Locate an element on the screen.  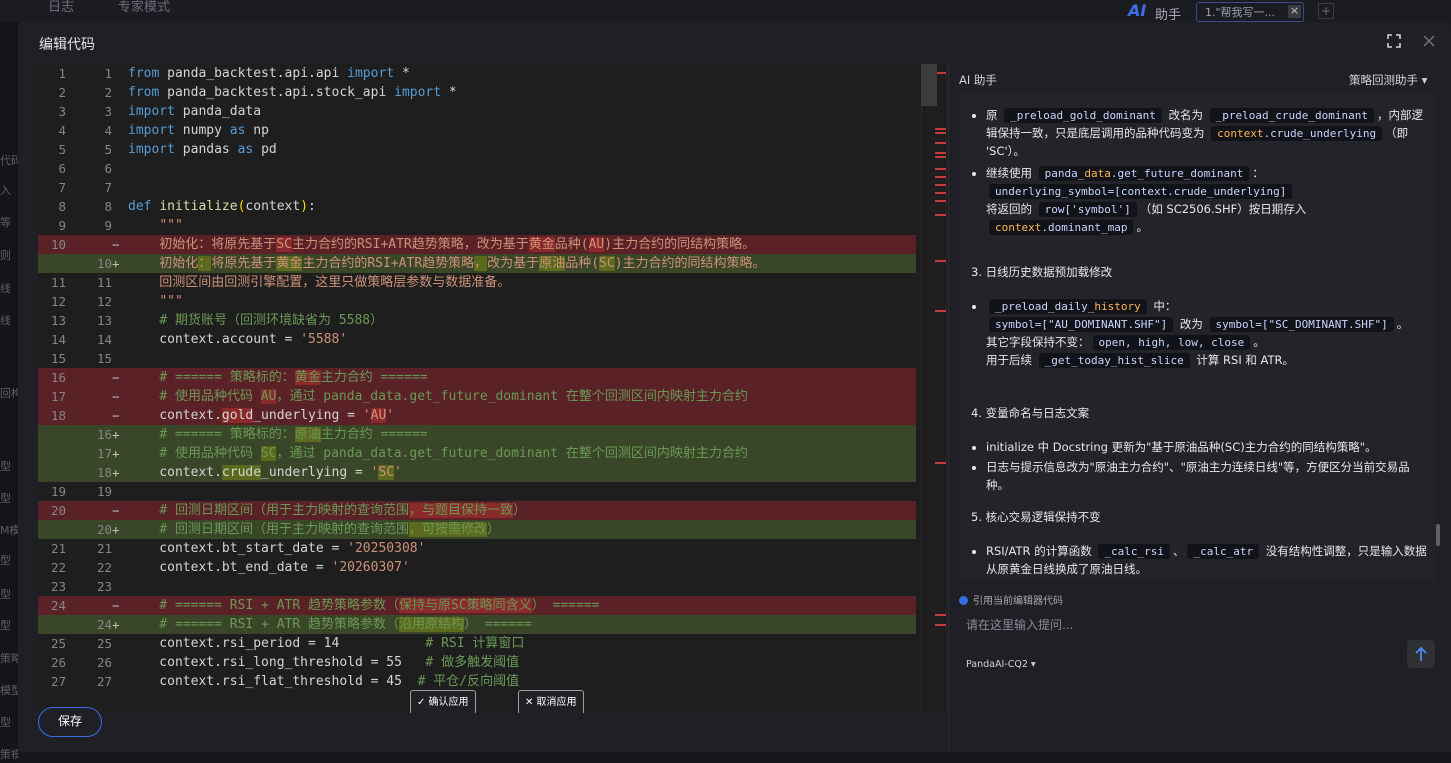
diff-line-removed: 20 − # 回测日期区间（用于主力映射的查询范围，与题目保持一致） is located at coordinates (477, 510).